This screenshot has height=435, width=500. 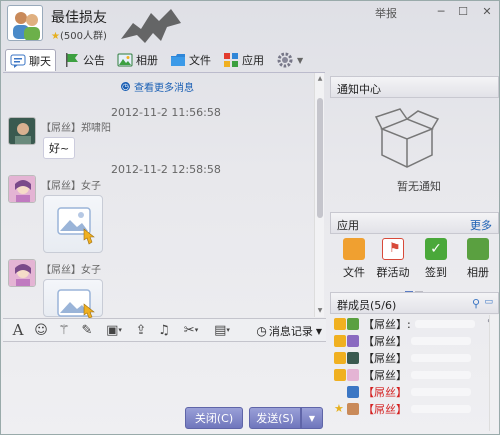 I want to click on tab-chat: 聊天, so click(x=30, y=60).